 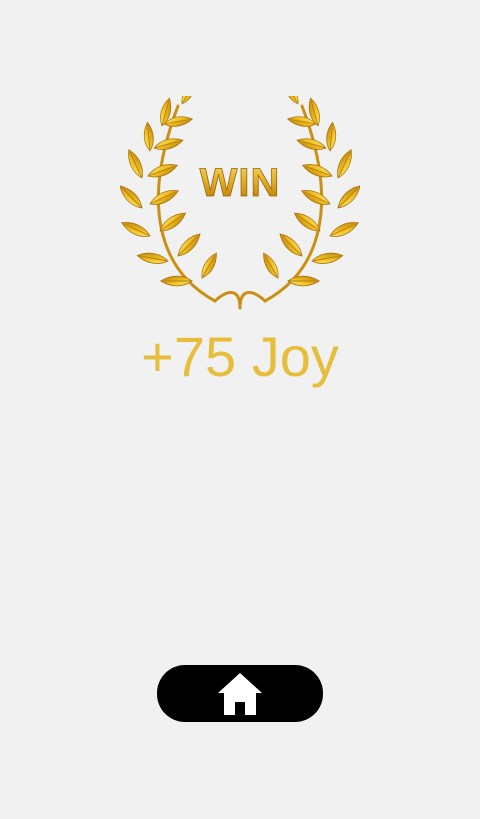 I want to click on reward-amount: +75 Joy, so click(x=240, y=356).